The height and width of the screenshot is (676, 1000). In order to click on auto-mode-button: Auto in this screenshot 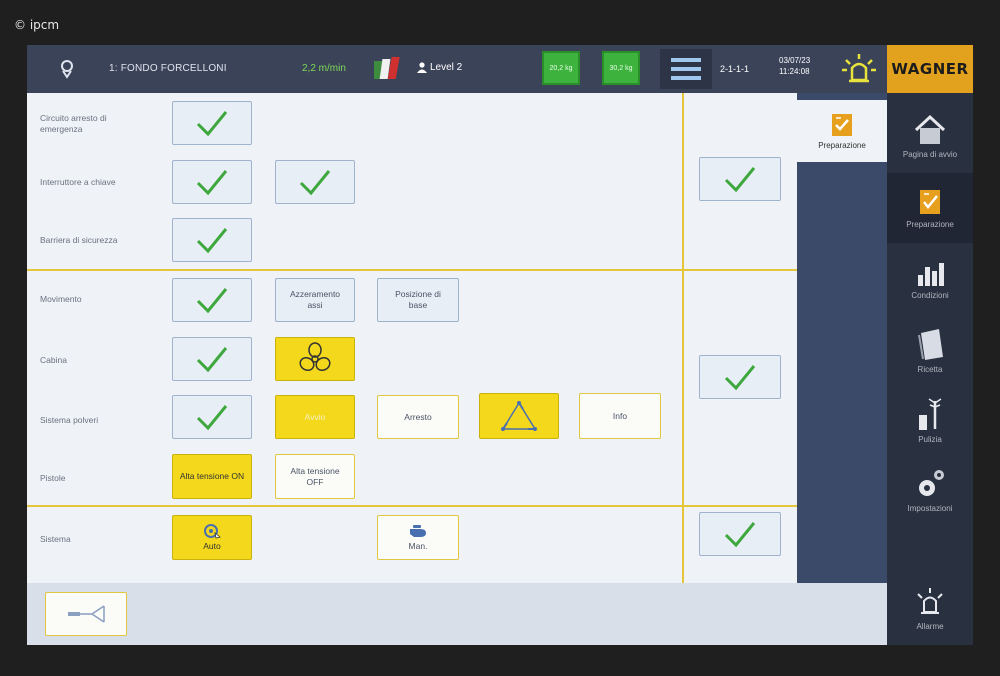, I will do `click(212, 537)`.